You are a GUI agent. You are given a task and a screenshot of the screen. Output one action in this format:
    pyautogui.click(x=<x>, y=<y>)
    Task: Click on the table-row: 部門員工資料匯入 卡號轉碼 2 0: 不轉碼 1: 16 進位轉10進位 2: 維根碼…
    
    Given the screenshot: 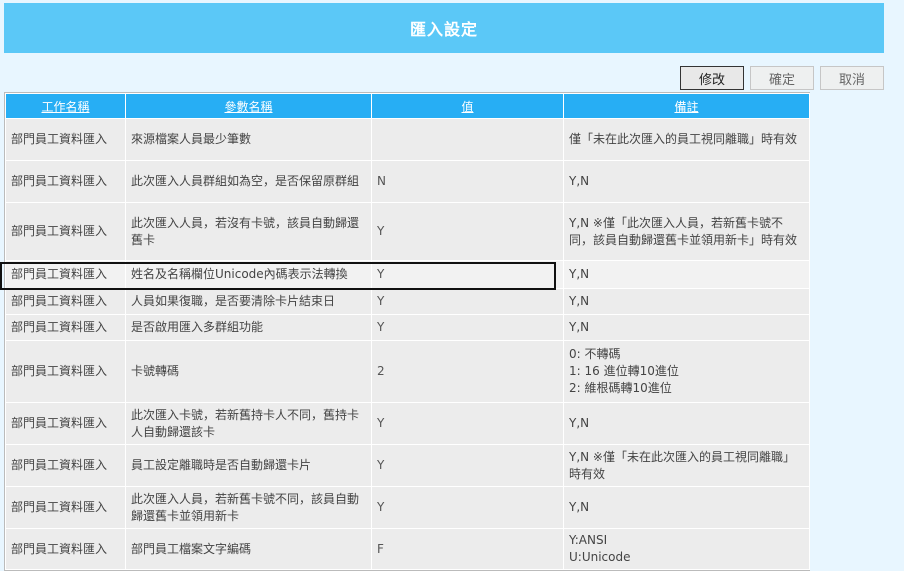 What is the action you would take?
    pyautogui.click(x=407, y=371)
    